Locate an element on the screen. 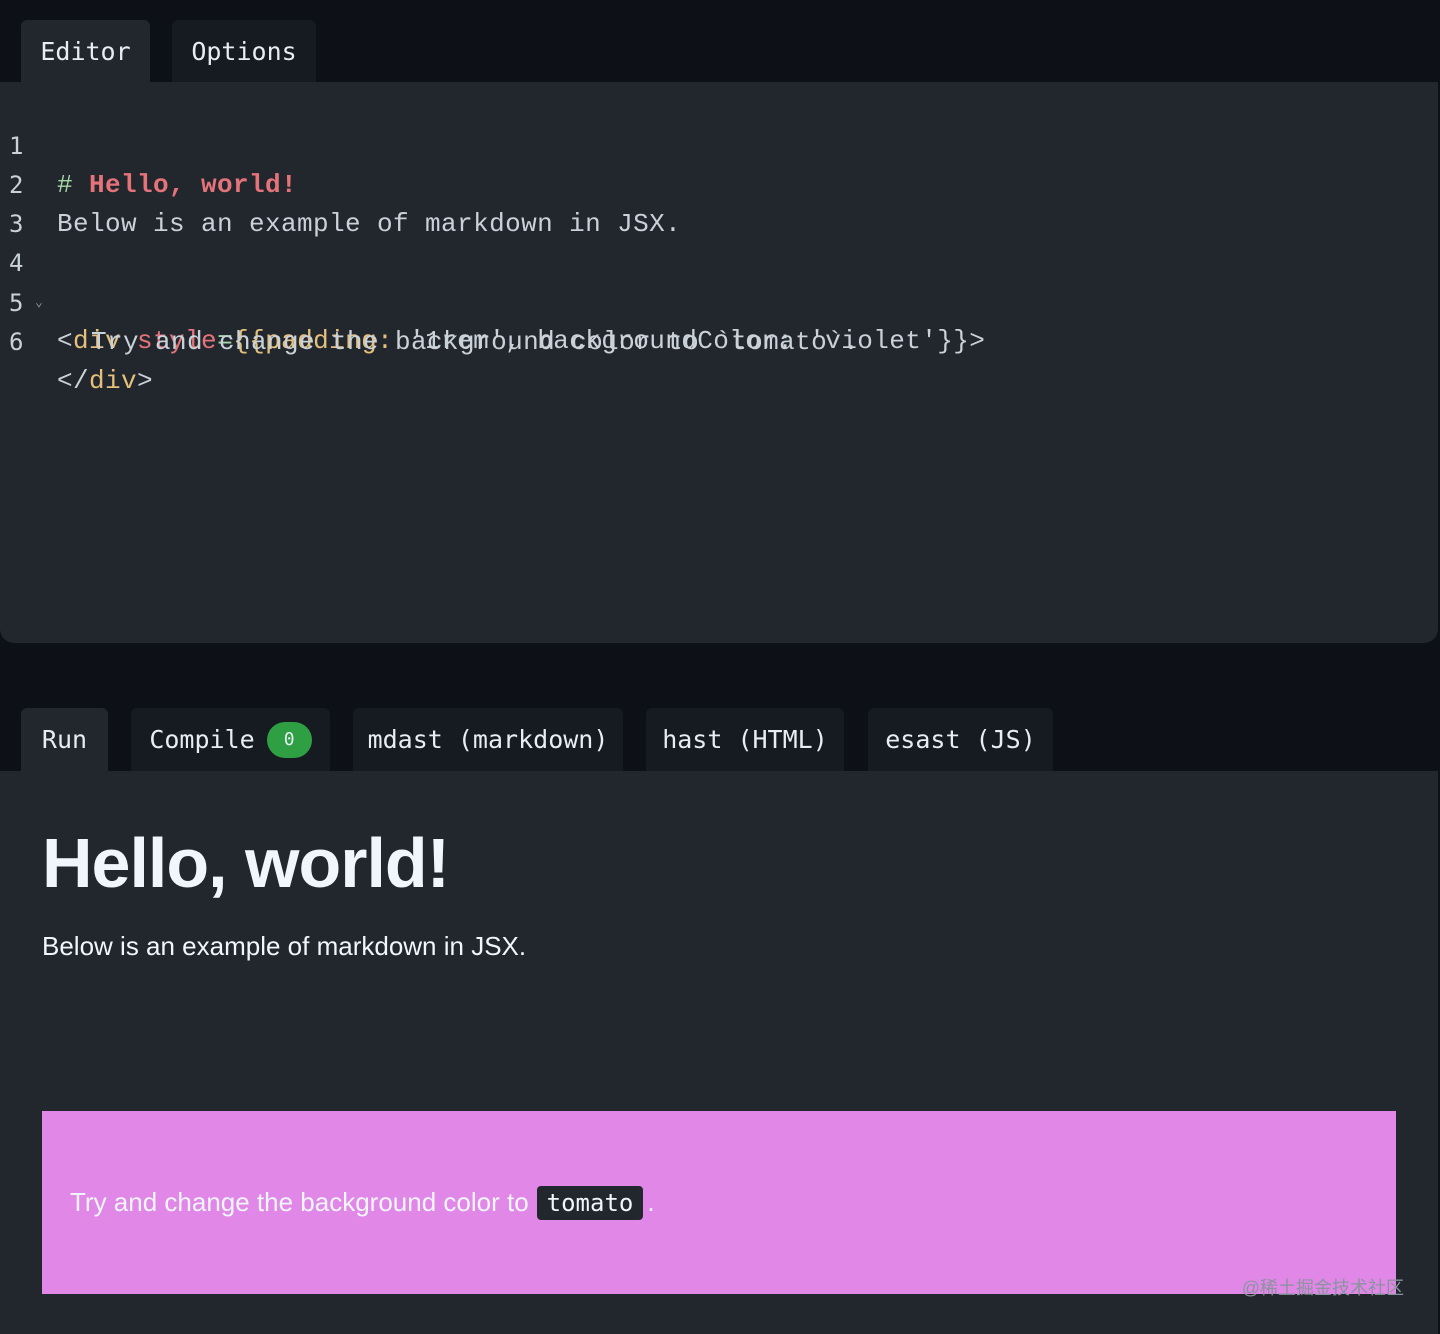  code-line-6: 6 </div> is located at coordinates (719, 340).